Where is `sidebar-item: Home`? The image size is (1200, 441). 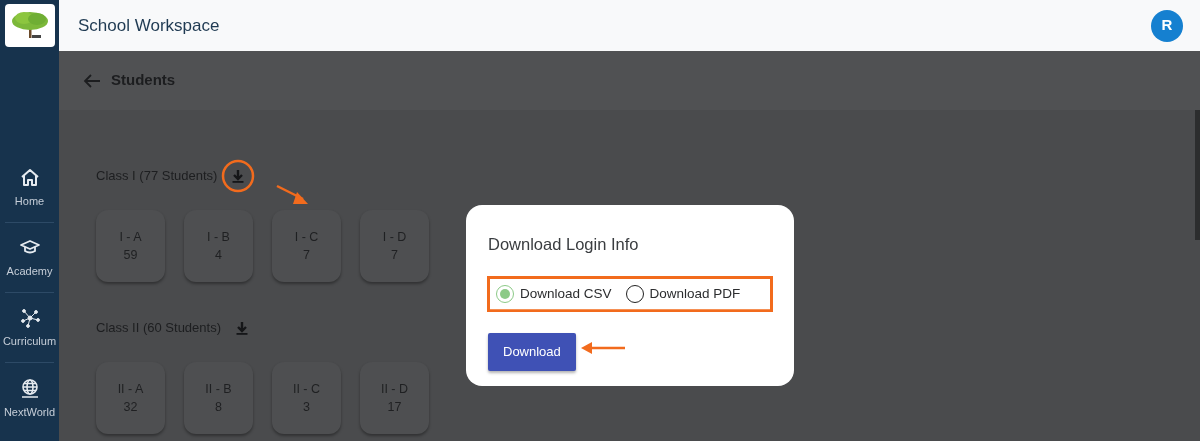
sidebar-item: Home is located at coordinates (29, 188).